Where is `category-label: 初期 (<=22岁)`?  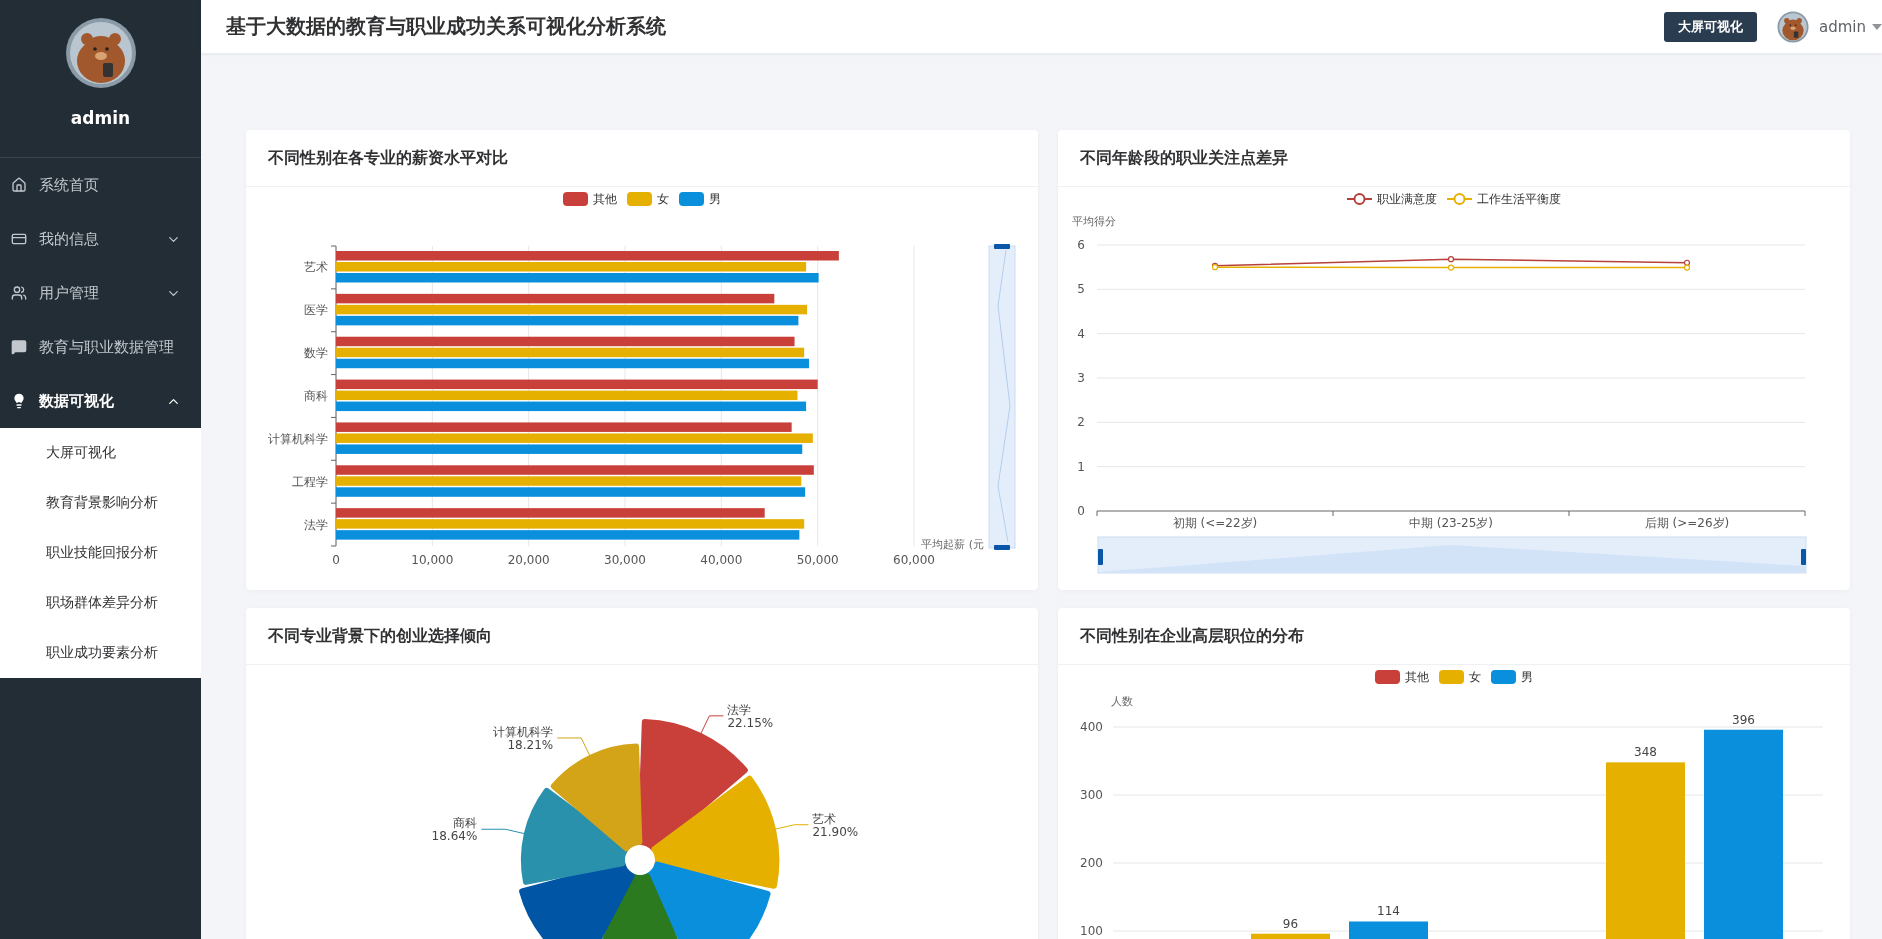
category-label: 初期 (<=22岁) is located at coordinates (1215, 523).